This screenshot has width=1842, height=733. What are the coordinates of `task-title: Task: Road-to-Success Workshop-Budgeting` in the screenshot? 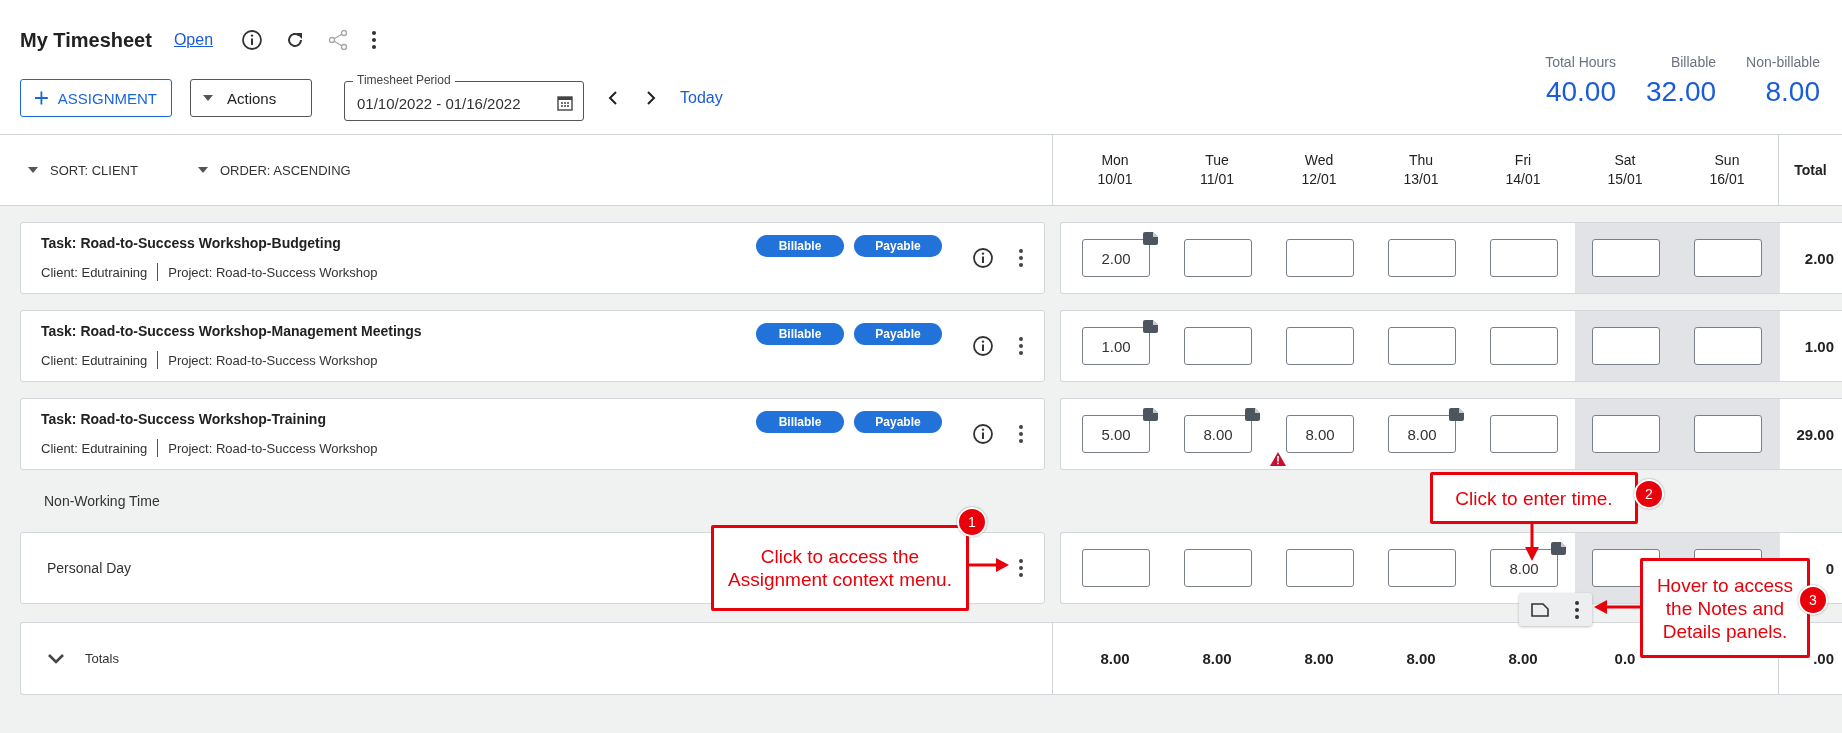 It's located at (191, 243).